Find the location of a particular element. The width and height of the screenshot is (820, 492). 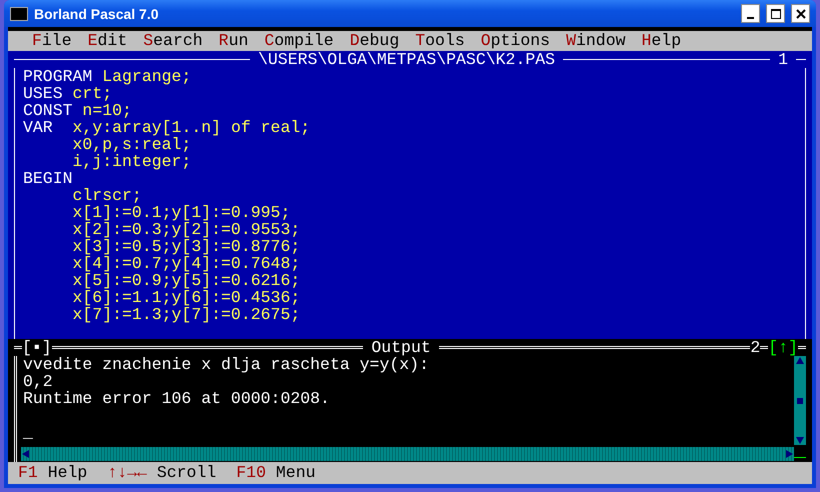

code-line: x[1]:=0.1;y[1]:=0.995; is located at coordinates (182, 212).